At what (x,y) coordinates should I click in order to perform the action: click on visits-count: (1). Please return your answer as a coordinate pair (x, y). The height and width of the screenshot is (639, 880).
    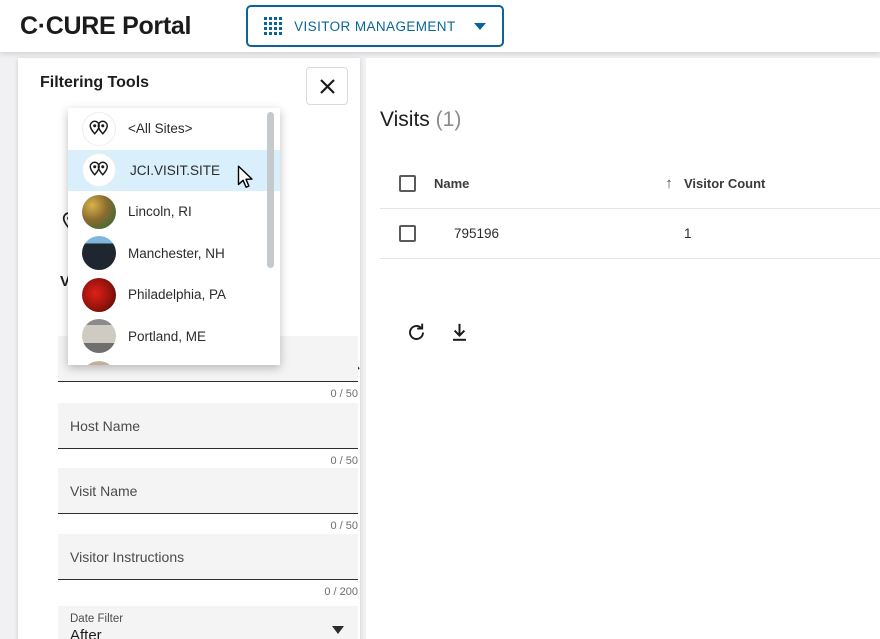
    Looking at the image, I should click on (448, 119).